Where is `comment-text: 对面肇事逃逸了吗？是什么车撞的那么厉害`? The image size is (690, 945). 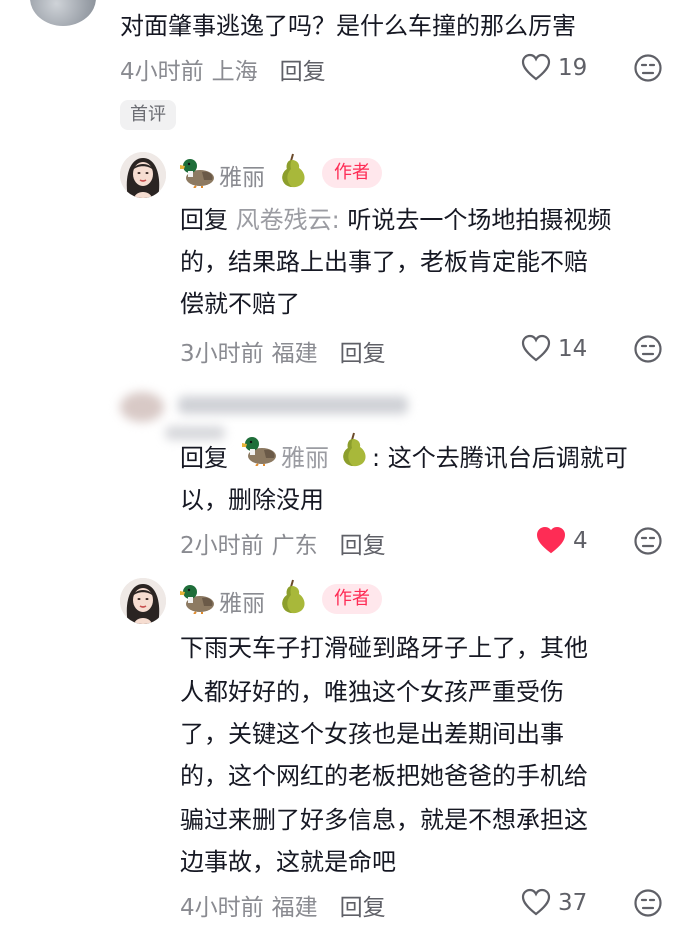
comment-text: 对面肇事逃逸了吗？是什么车撞的那么厉害 is located at coordinates (348, 26).